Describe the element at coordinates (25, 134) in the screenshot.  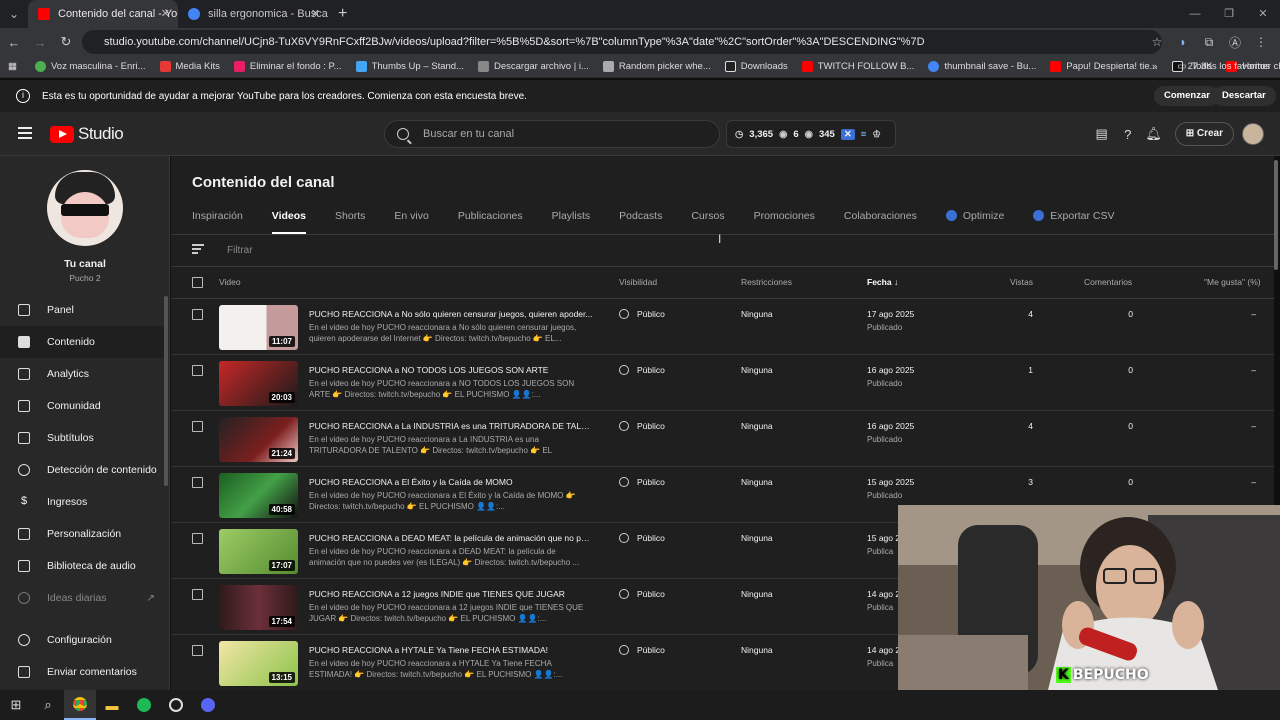
I see `hamburger-menu-icon` at that location.